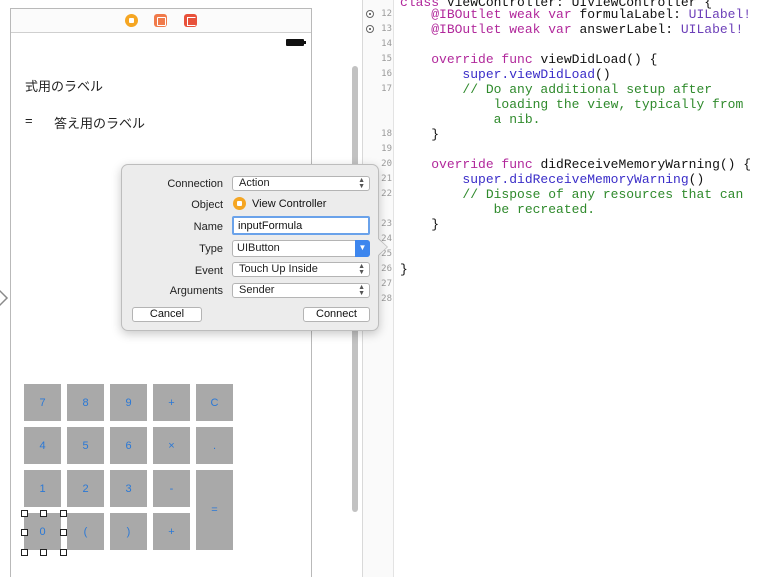  I want to click on code-line: super.didReceiveMemoryWarning(), so click(552, 179).